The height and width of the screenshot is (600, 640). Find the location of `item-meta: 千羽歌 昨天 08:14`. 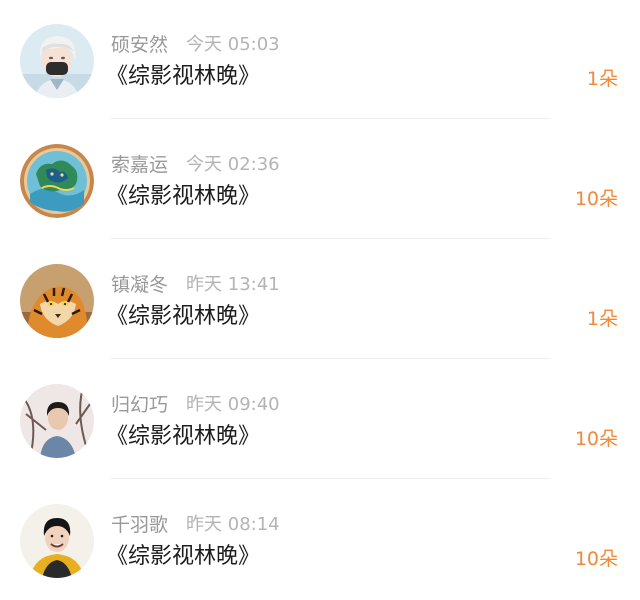

item-meta: 千羽歌 昨天 08:14 is located at coordinates (195, 523).